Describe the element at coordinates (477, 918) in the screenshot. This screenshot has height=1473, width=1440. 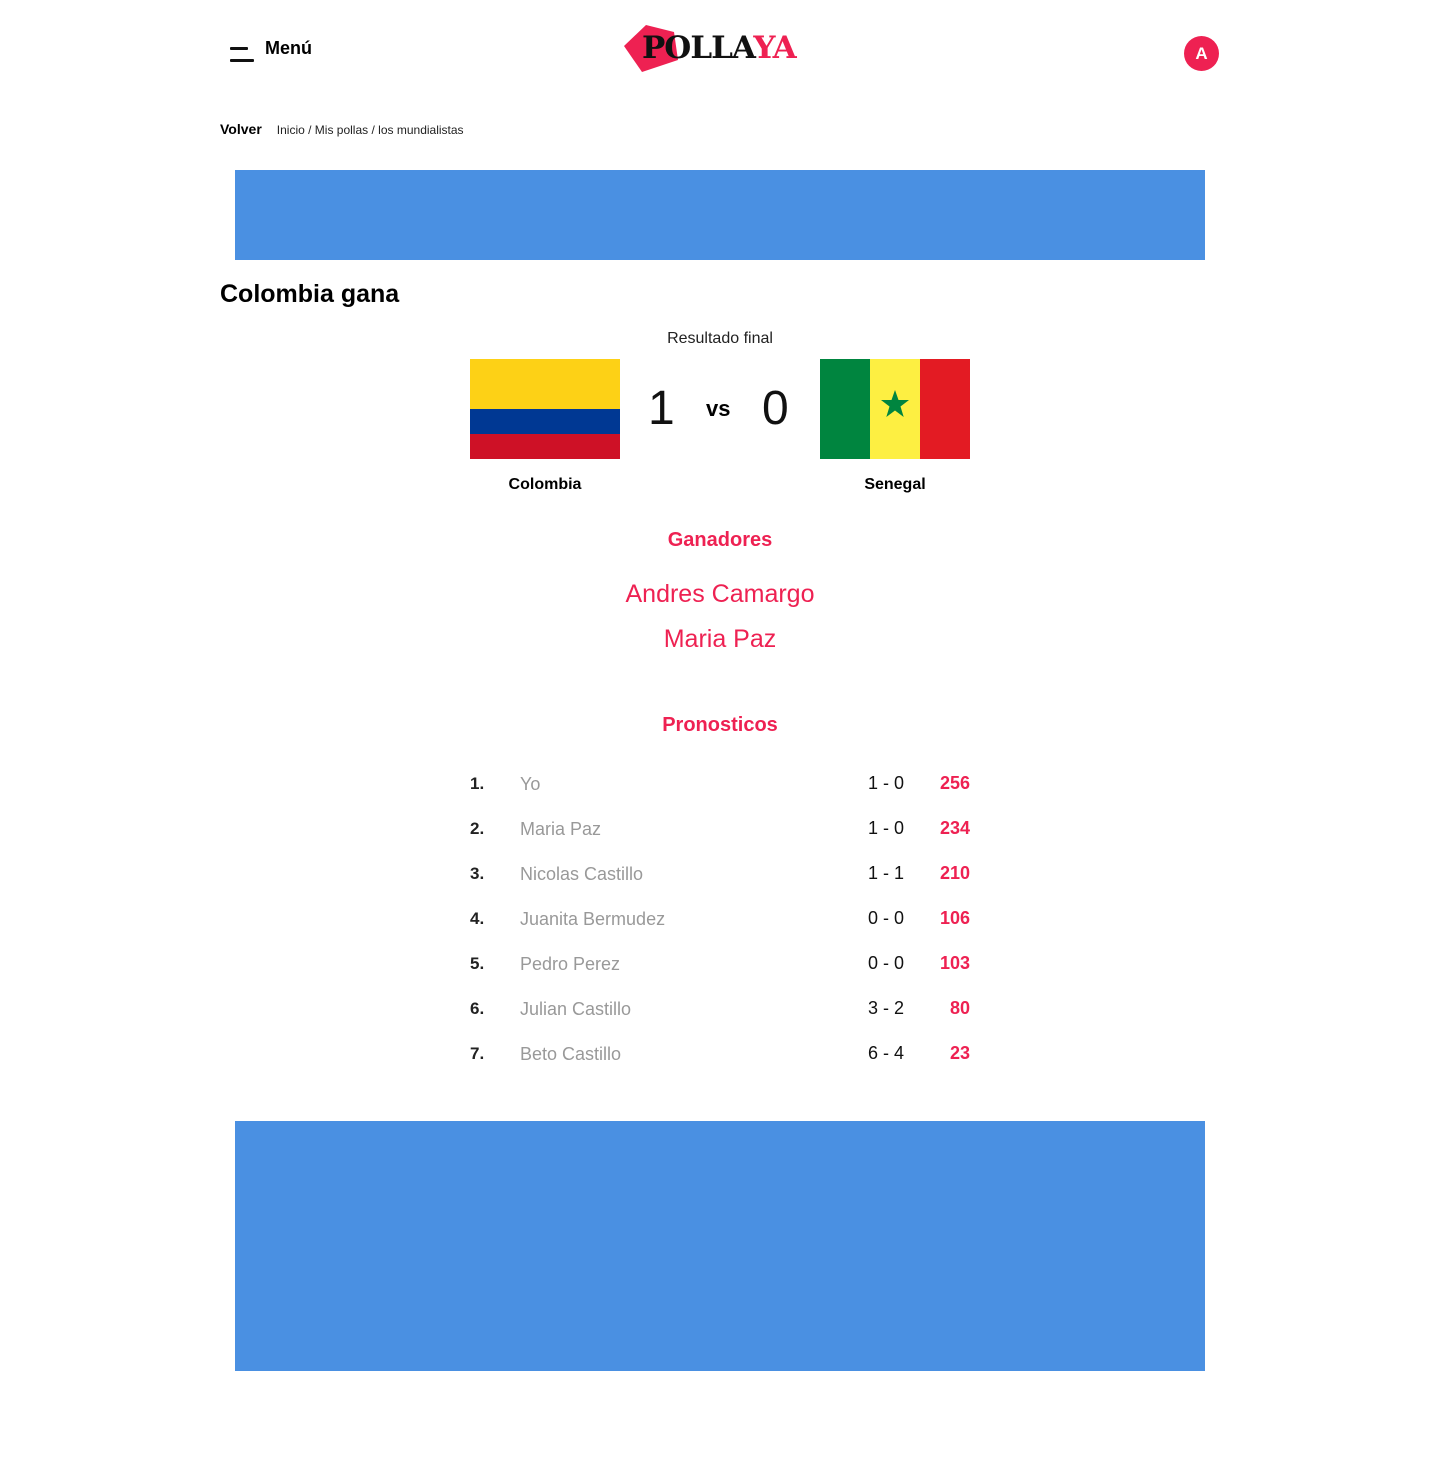
I see `prediction-rank: 4.` at that location.